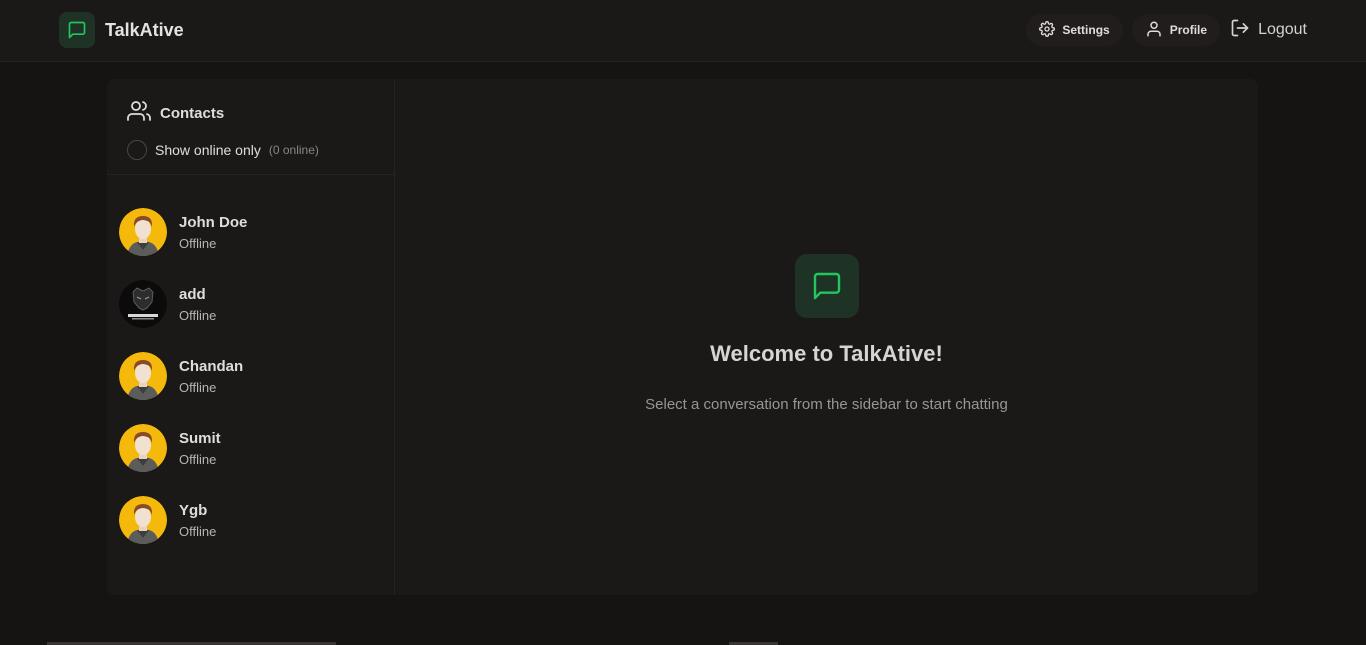 The image size is (1366, 645). What do you see at coordinates (250, 378) in the screenshot?
I see `contact-item: Chandan Offline` at bounding box center [250, 378].